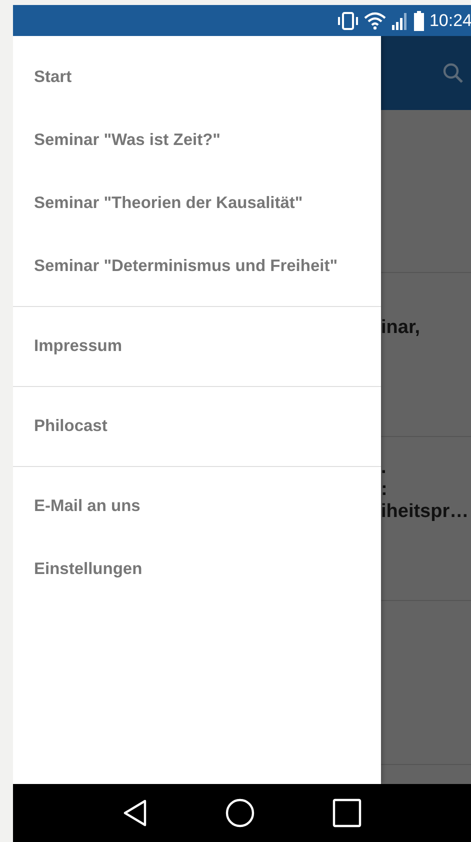 The height and width of the screenshot is (842, 471). Describe the element at coordinates (197, 203) in the screenshot. I see `drawer-item: Seminar "Theorien der Kausalität"` at that location.